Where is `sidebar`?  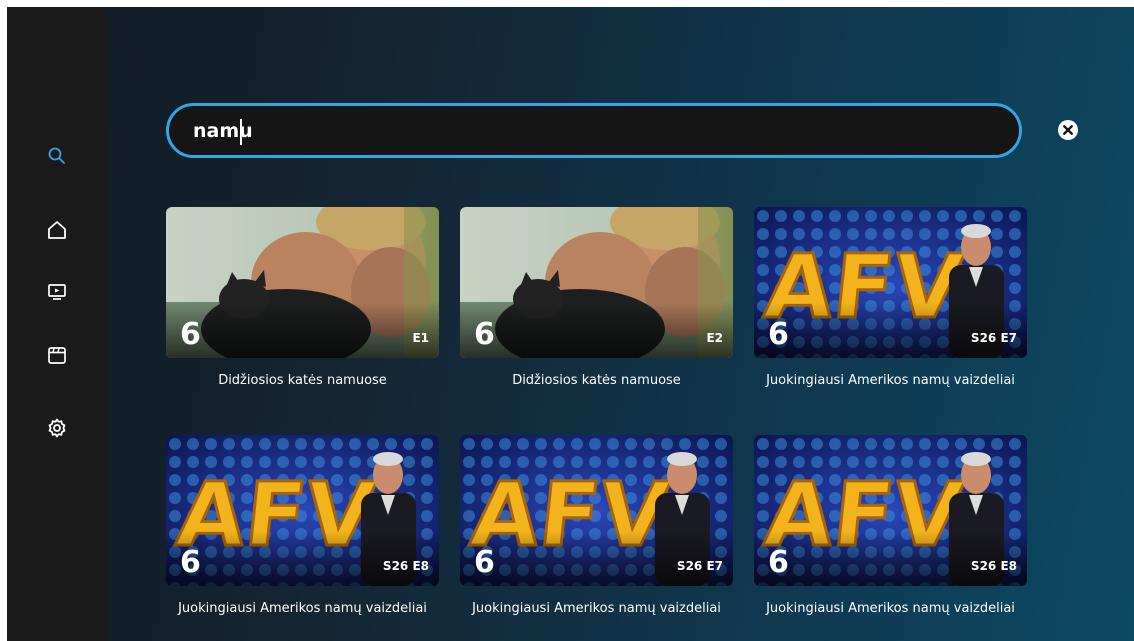 sidebar is located at coordinates (57, 324).